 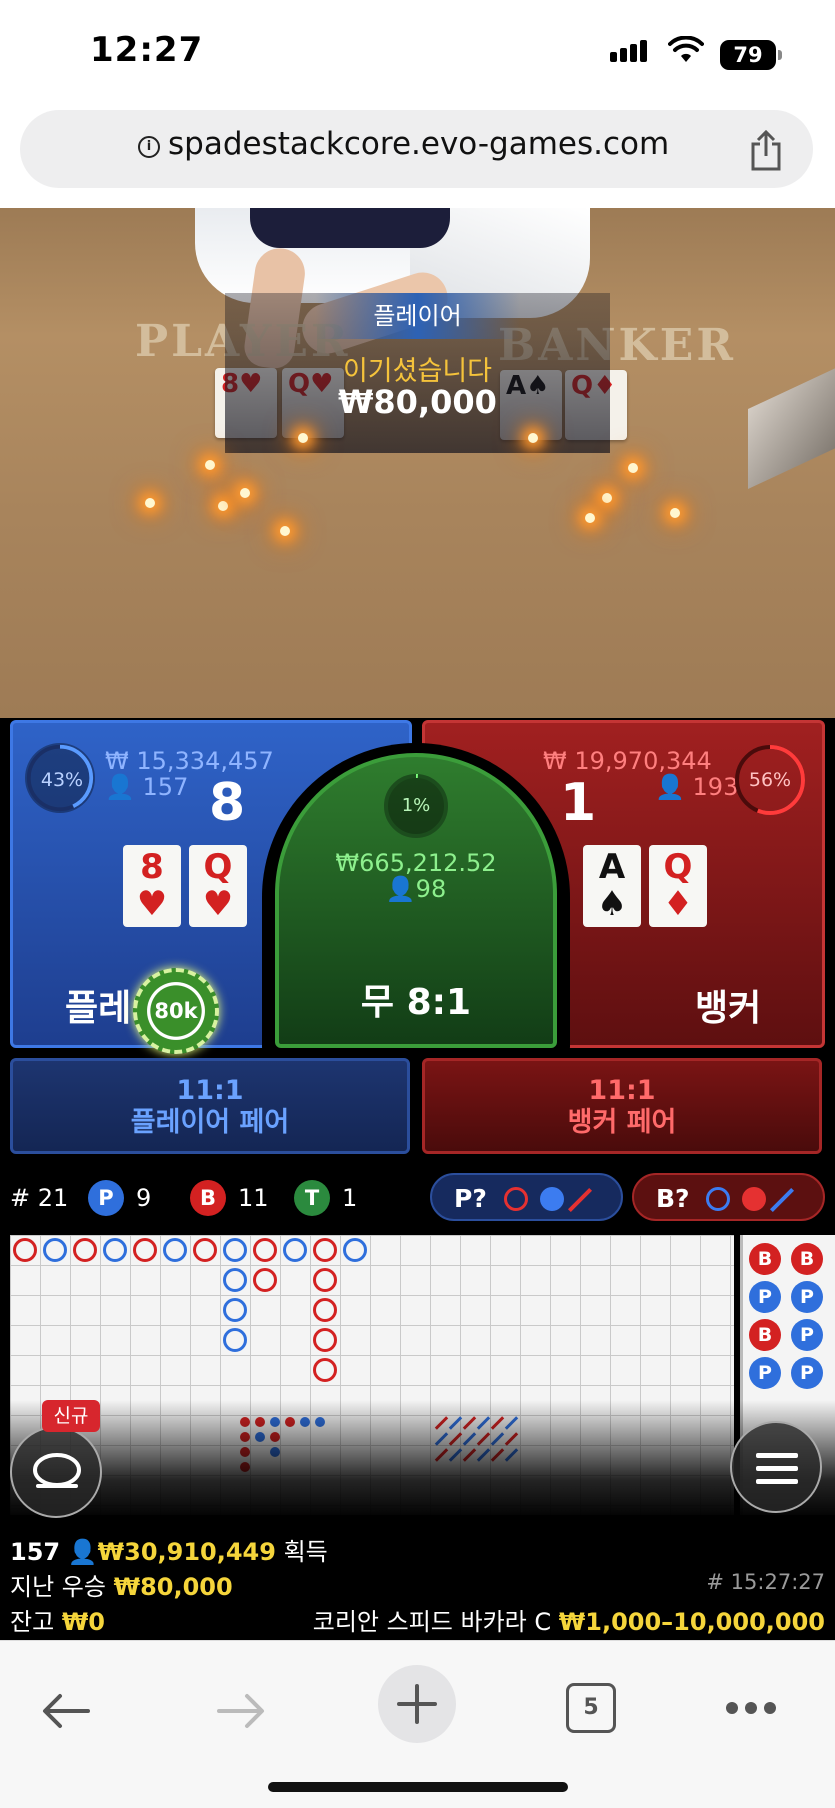 I want to click on won-label: 획득, so click(x=305, y=1552).